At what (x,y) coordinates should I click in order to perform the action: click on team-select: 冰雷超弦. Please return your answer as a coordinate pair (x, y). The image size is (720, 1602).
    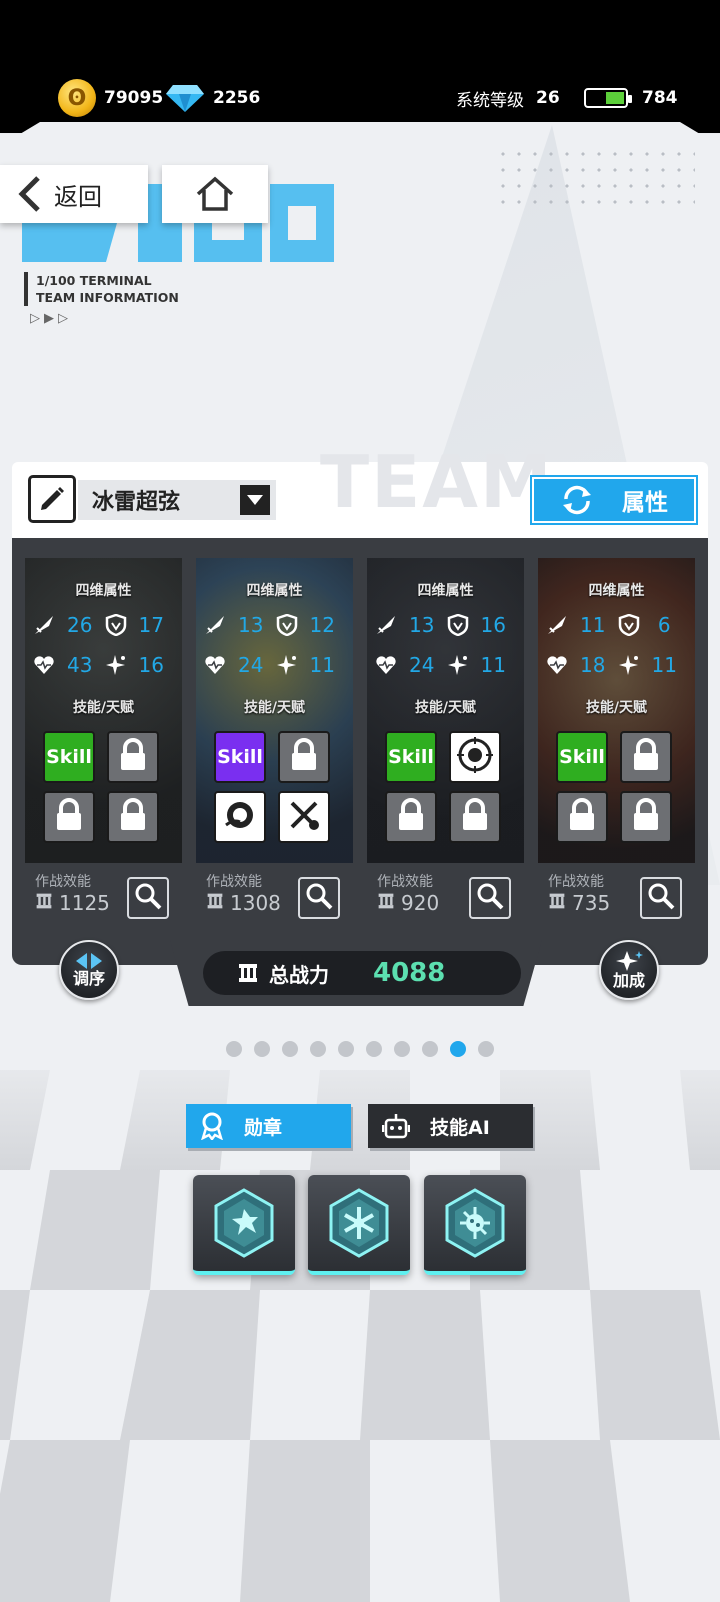
    Looking at the image, I should click on (177, 500).